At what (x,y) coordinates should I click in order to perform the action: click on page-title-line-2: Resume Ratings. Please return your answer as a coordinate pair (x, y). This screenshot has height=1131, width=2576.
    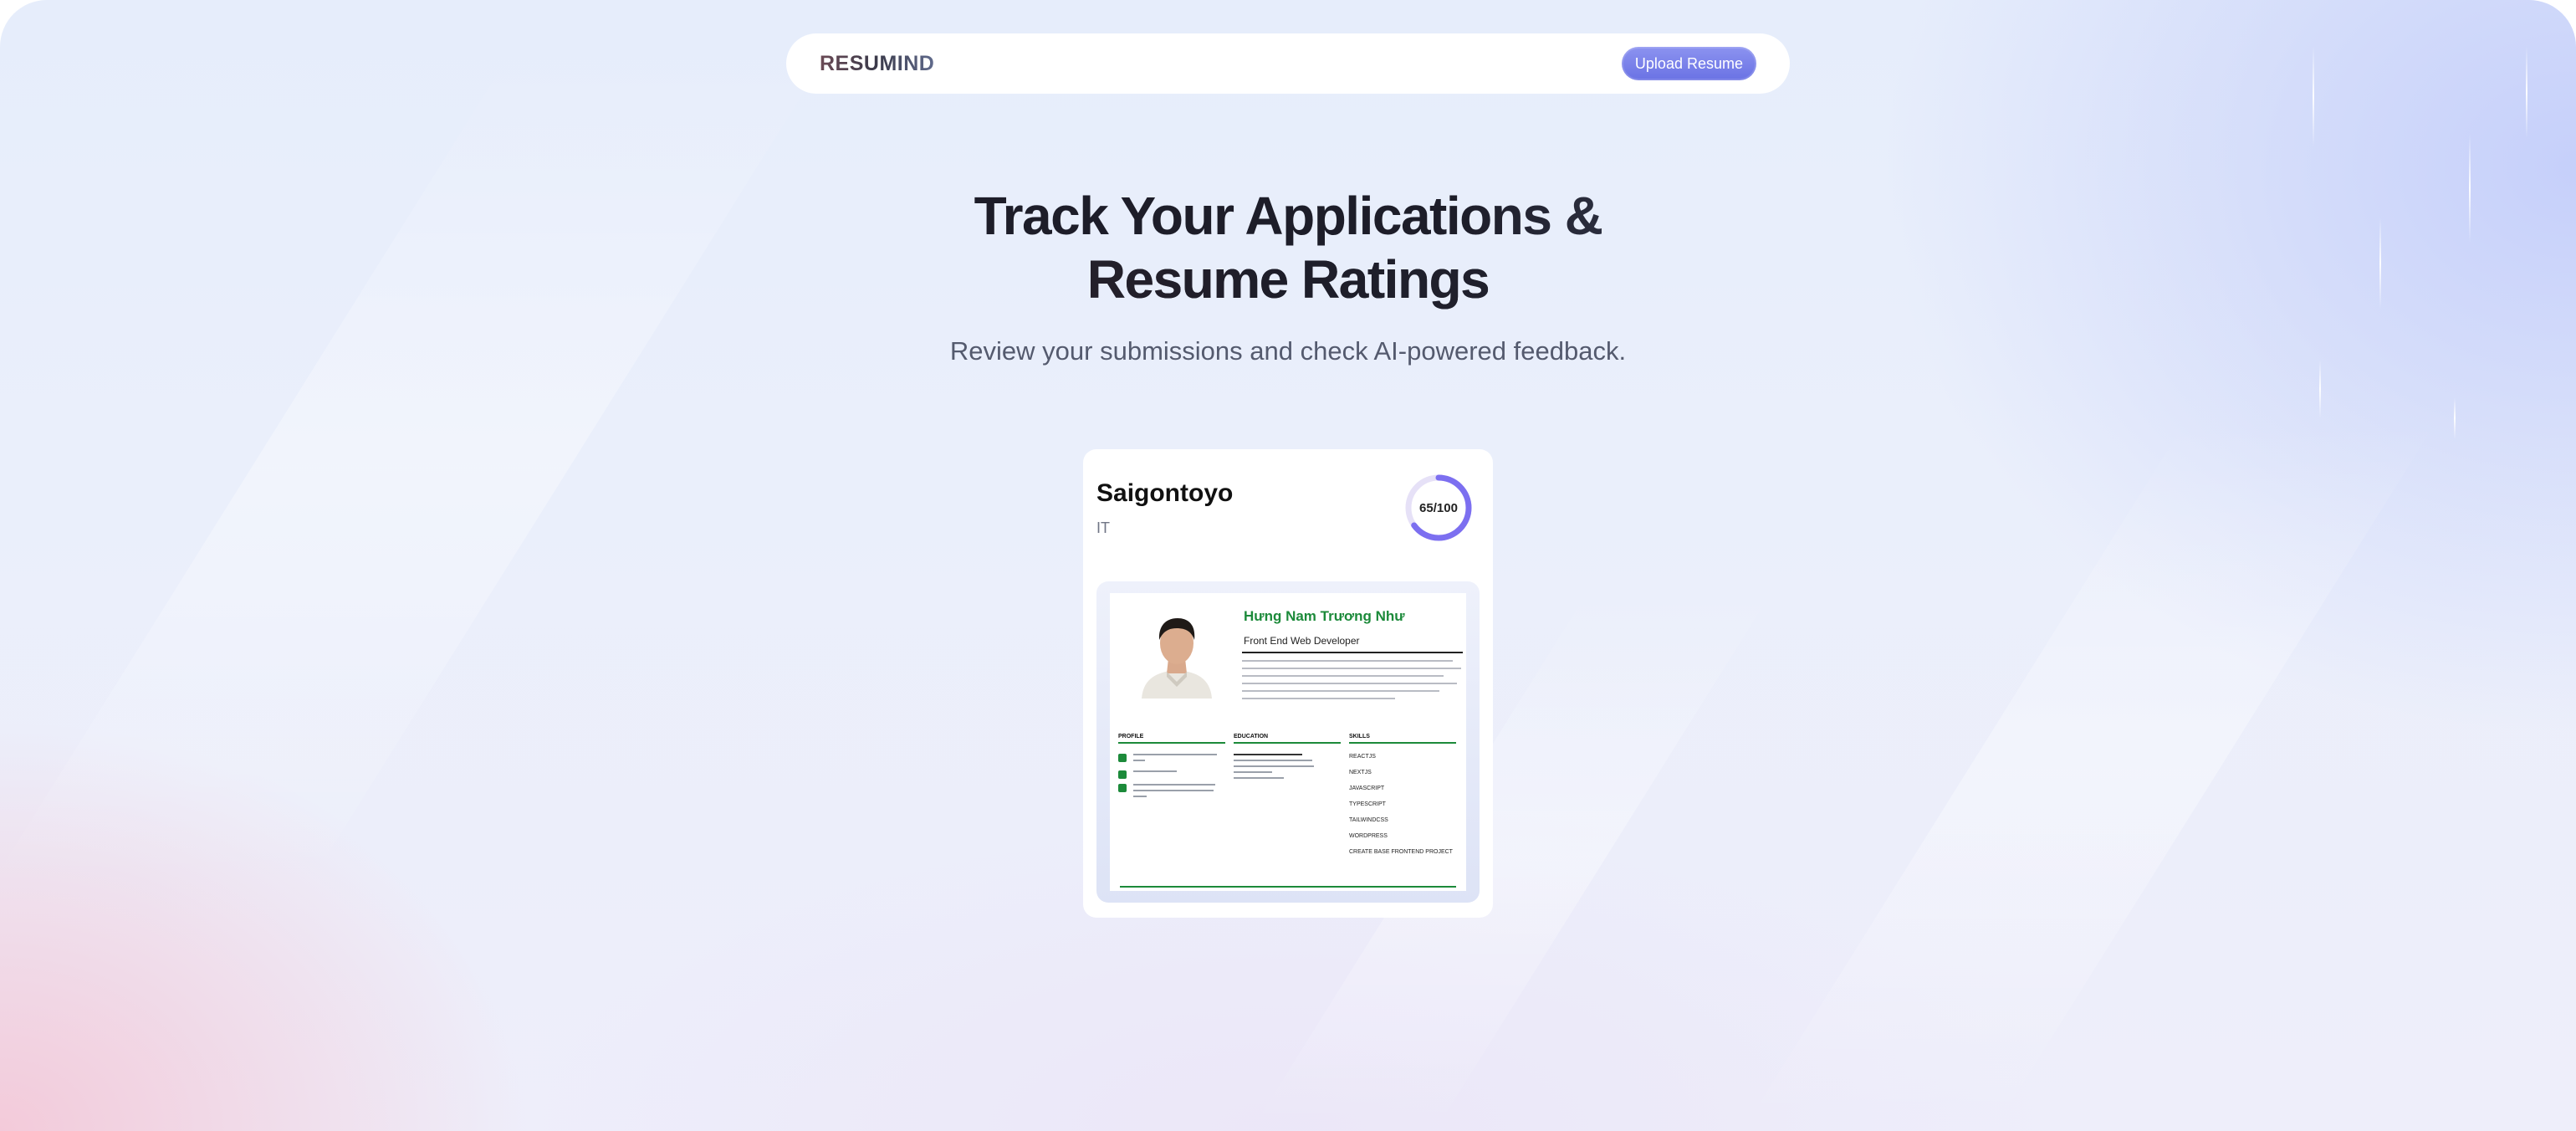
    Looking at the image, I should click on (1288, 279).